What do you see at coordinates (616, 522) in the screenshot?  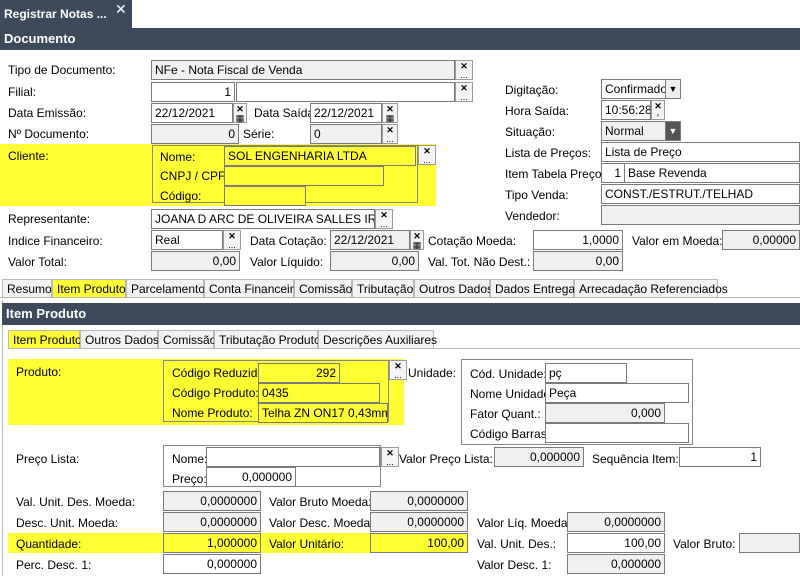 I see `valor-liq-moeda-field: 0,0000000` at bounding box center [616, 522].